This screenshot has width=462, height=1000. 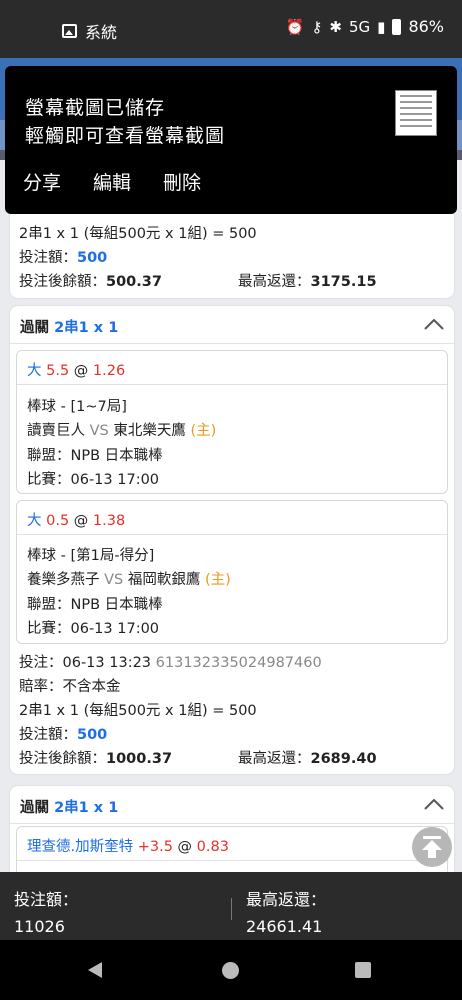 I want to click on teams: 養樂多燕子 VS 福岡軟銀鷹 (主), so click(x=129, y=578).